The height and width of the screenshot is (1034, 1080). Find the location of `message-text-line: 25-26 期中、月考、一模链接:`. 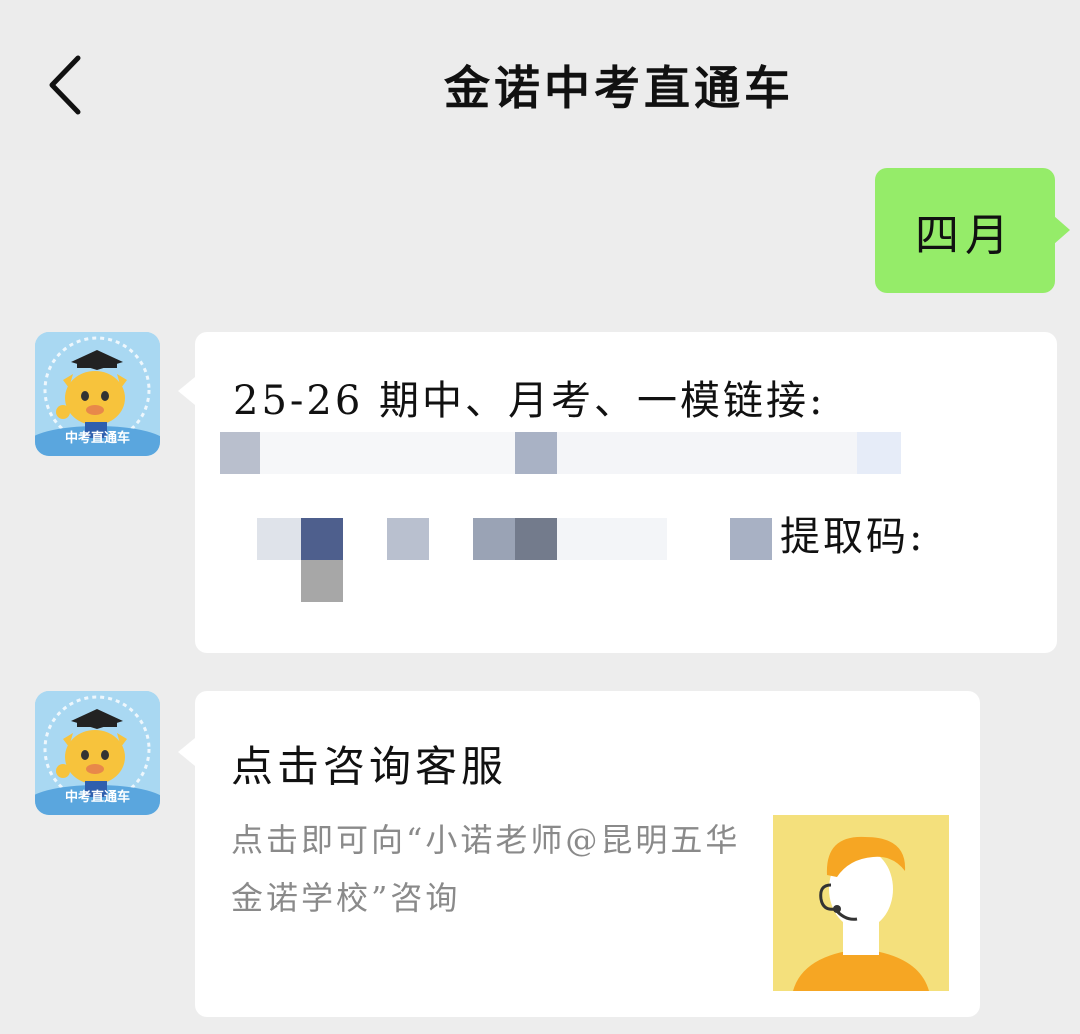

message-text-line: 25-26 期中、月考、一模链接: is located at coordinates (529, 401).